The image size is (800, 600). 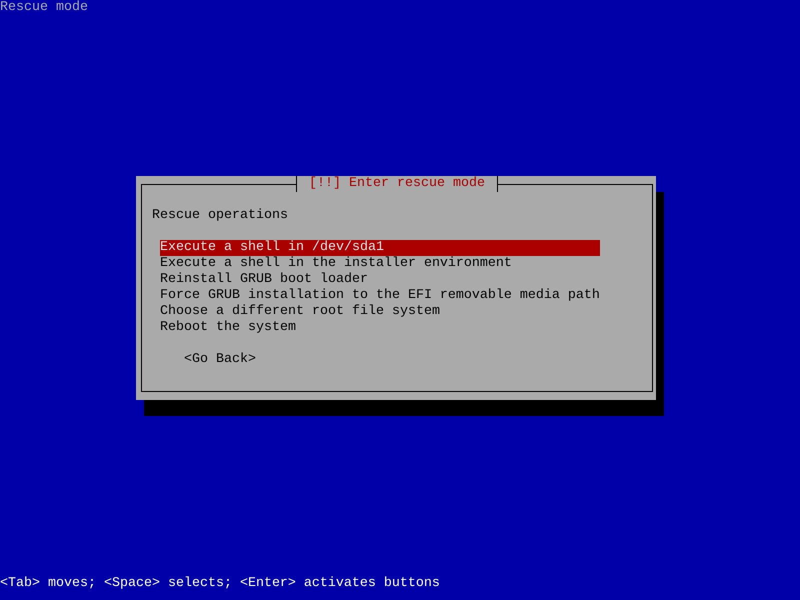 I want to click on menu-item: Reinstall GRUB boot loader, so click(x=380, y=280).